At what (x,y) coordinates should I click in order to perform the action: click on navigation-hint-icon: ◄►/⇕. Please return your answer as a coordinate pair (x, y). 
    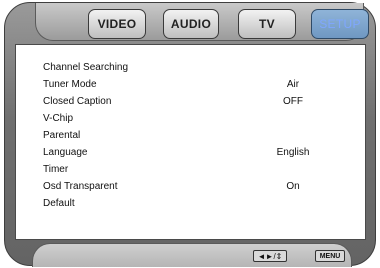
    Looking at the image, I should click on (270, 256).